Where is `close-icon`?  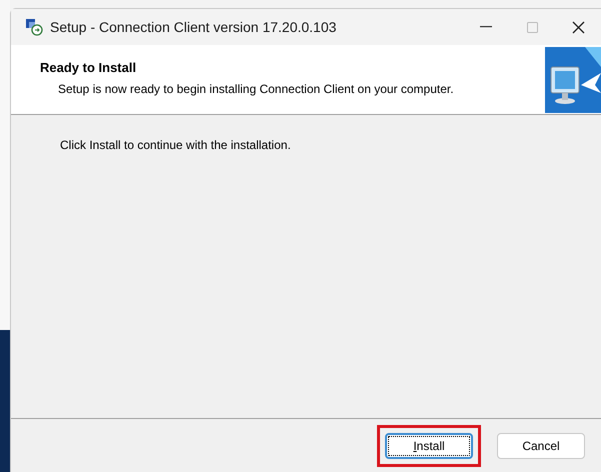
close-icon is located at coordinates (578, 27).